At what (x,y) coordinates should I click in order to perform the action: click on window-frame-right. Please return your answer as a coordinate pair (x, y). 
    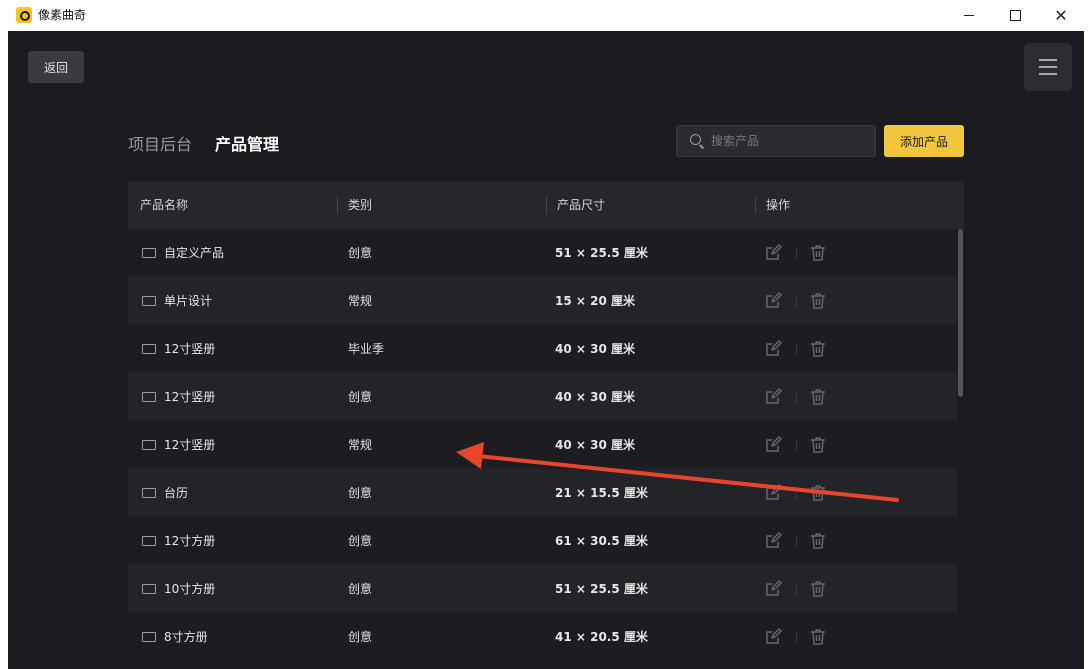
    Looking at the image, I should click on (1088, 350).